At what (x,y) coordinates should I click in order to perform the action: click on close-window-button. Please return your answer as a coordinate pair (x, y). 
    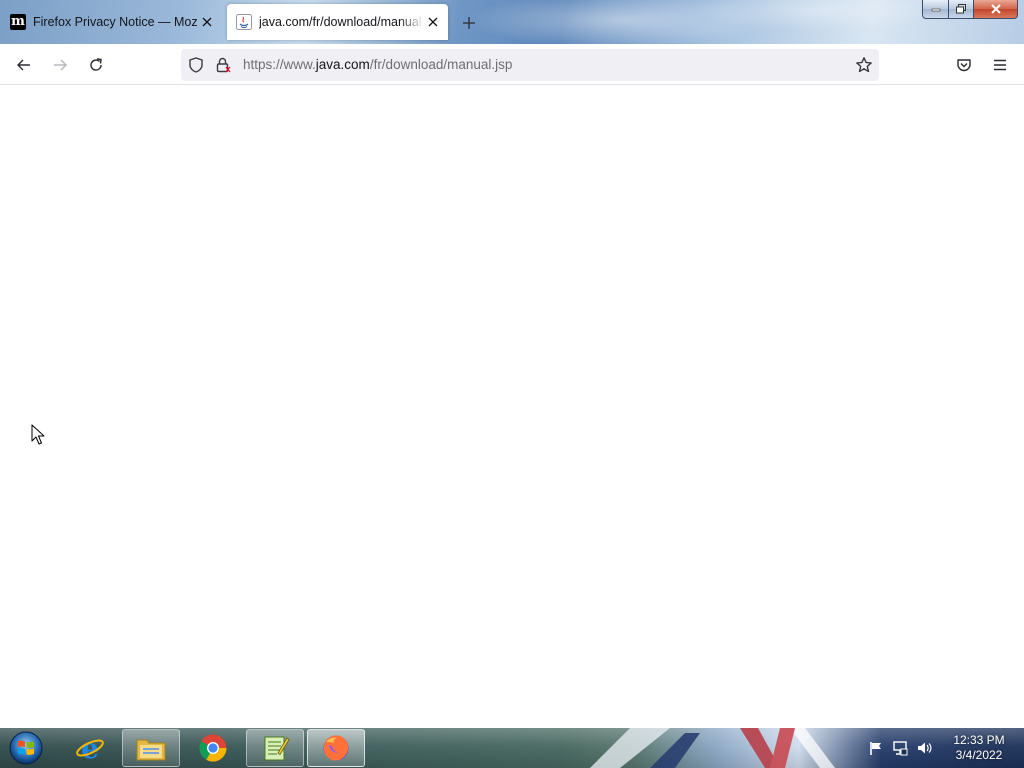
    Looking at the image, I should click on (995, 9).